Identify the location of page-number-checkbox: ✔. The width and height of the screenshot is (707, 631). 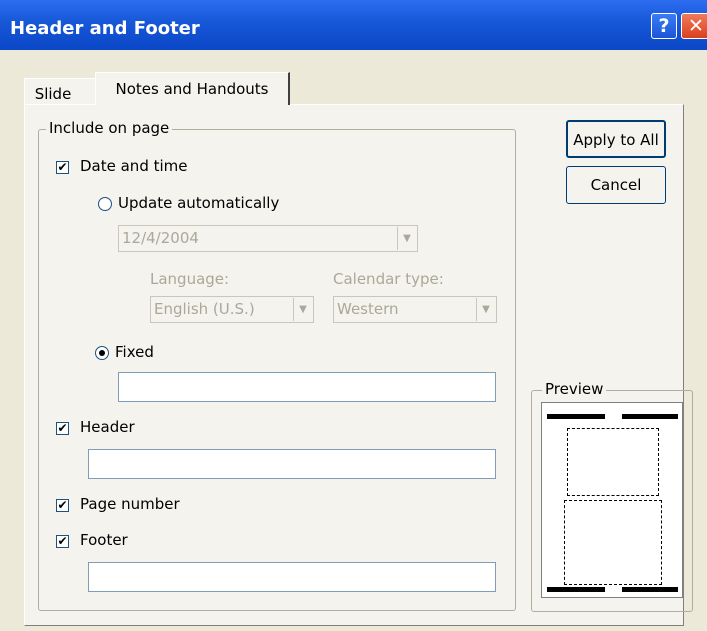
(62, 505).